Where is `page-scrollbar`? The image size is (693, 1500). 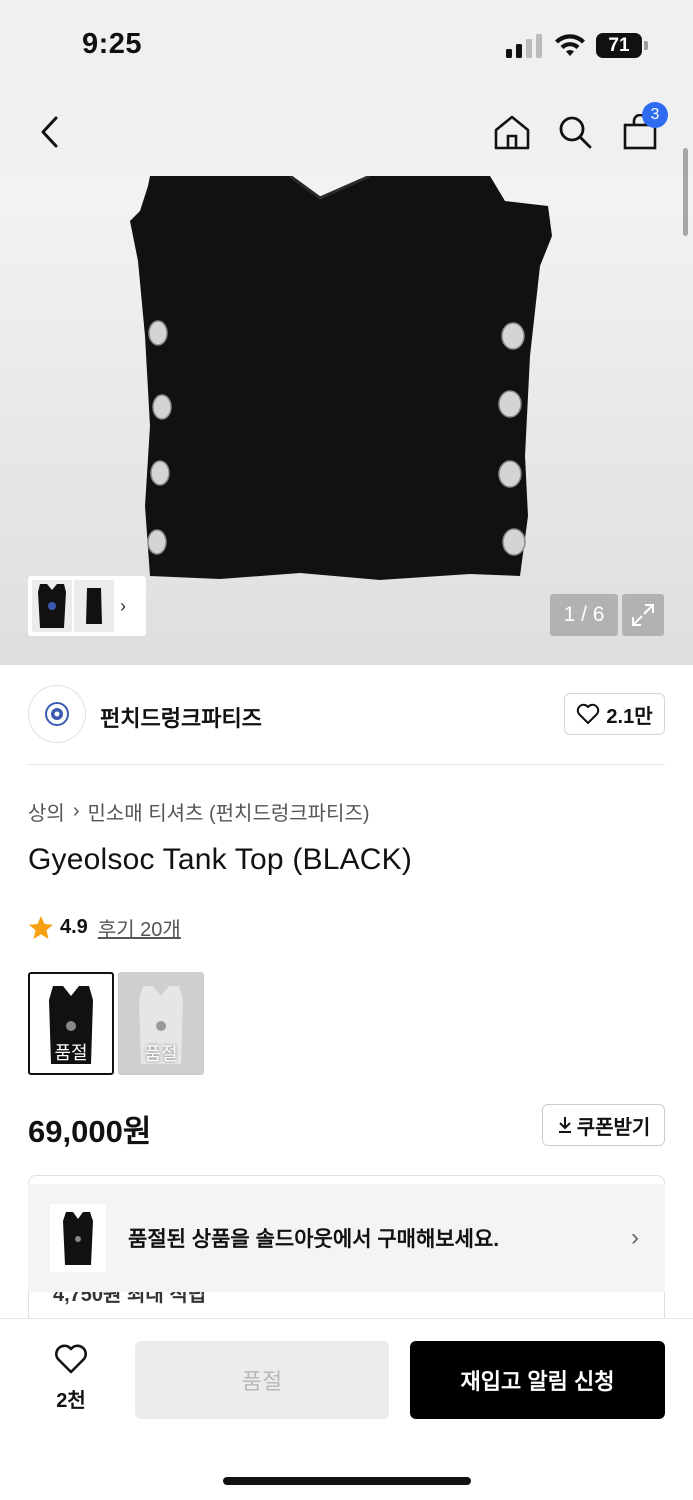 page-scrollbar is located at coordinates (685, 192).